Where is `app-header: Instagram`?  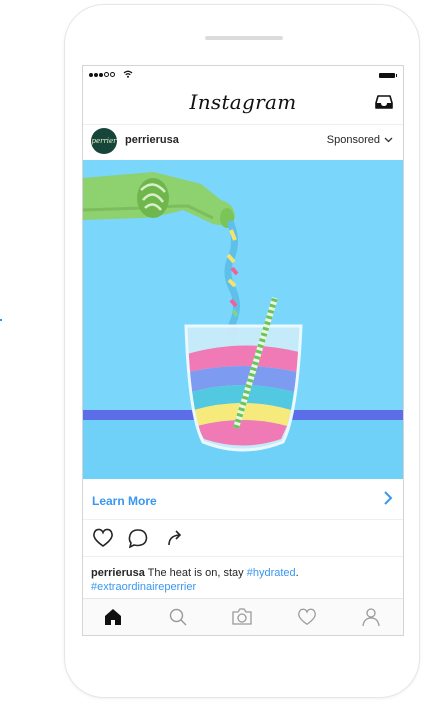 app-header: Instagram is located at coordinates (243, 104).